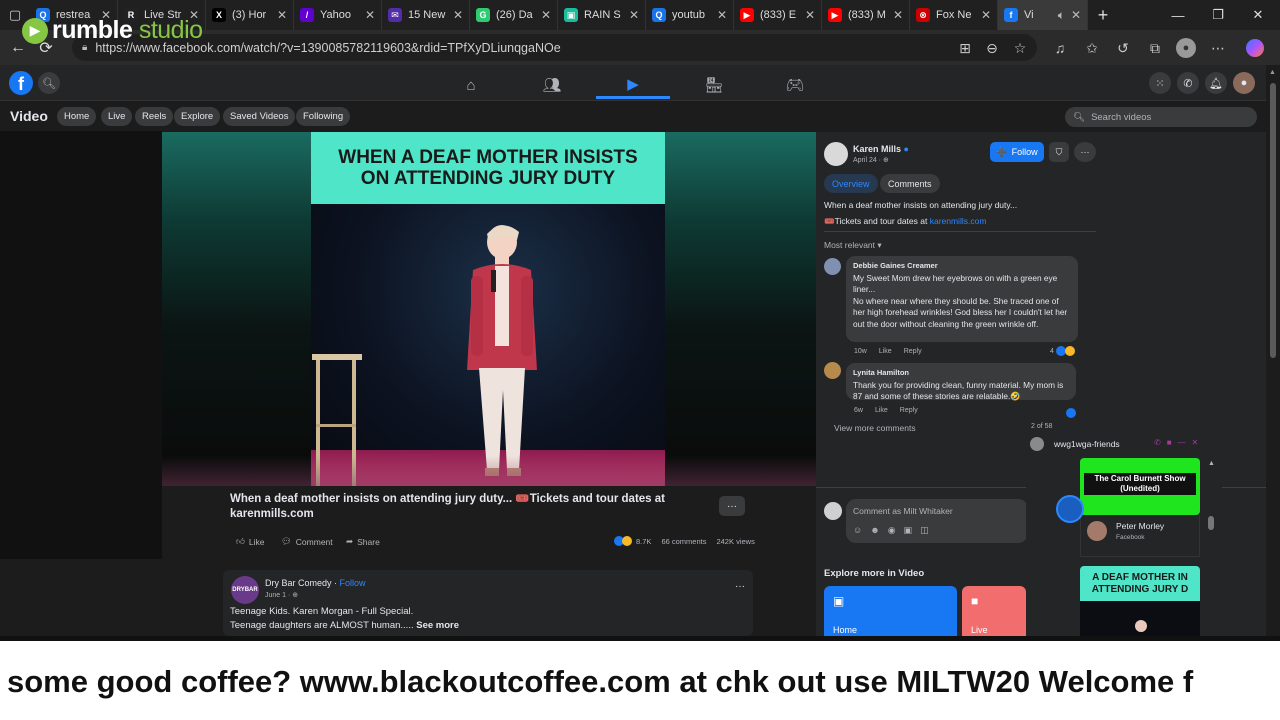 The image size is (1280, 720). Describe the element at coordinates (924, 530) in the screenshot. I see `sticker-icon: ◫` at that location.